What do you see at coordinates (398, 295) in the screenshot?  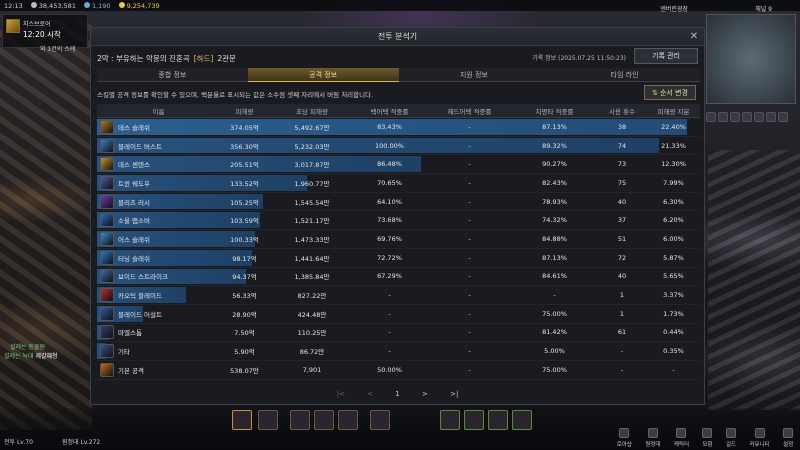 I see `table-row: 카오틱 블레이드 56.33억 827.22만 - - - 1 3.37%` at bounding box center [398, 295].